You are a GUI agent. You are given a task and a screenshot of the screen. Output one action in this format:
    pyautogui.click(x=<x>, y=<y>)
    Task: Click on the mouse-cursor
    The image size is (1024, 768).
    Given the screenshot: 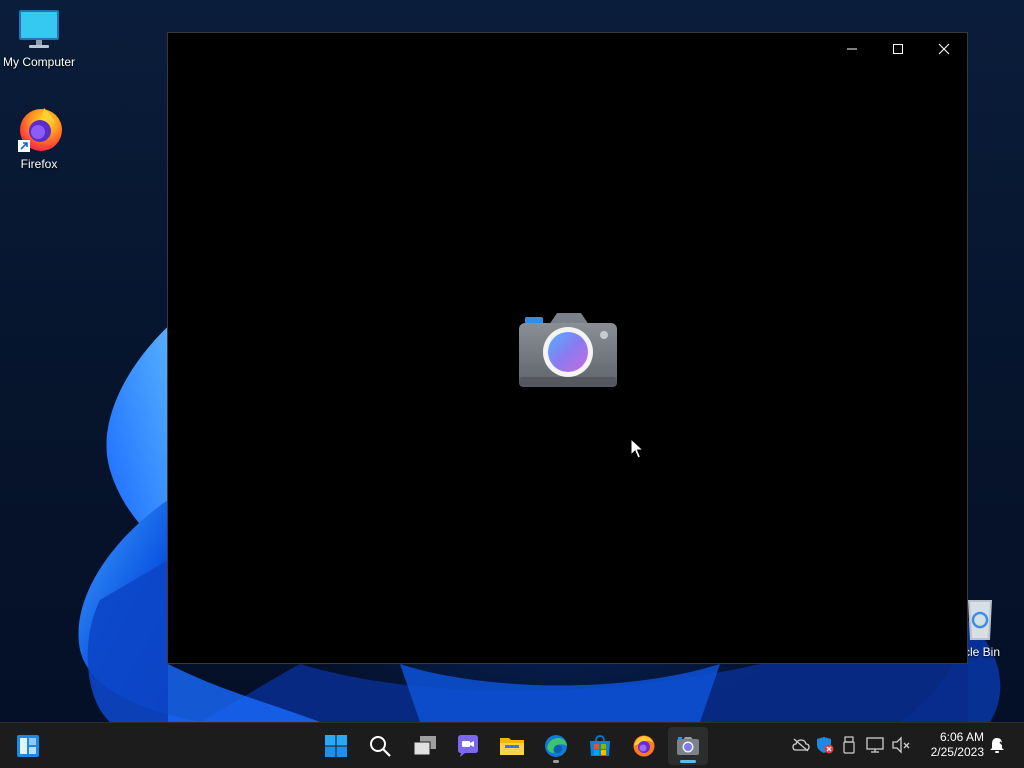 What is the action you would take?
    pyautogui.click(x=637, y=448)
    